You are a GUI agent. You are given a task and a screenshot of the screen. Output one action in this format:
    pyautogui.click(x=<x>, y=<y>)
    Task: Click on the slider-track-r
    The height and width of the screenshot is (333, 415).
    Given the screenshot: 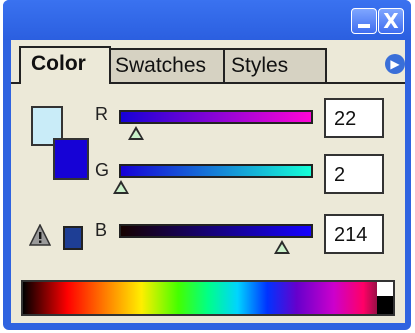 What is the action you would take?
    pyautogui.click(x=216, y=117)
    